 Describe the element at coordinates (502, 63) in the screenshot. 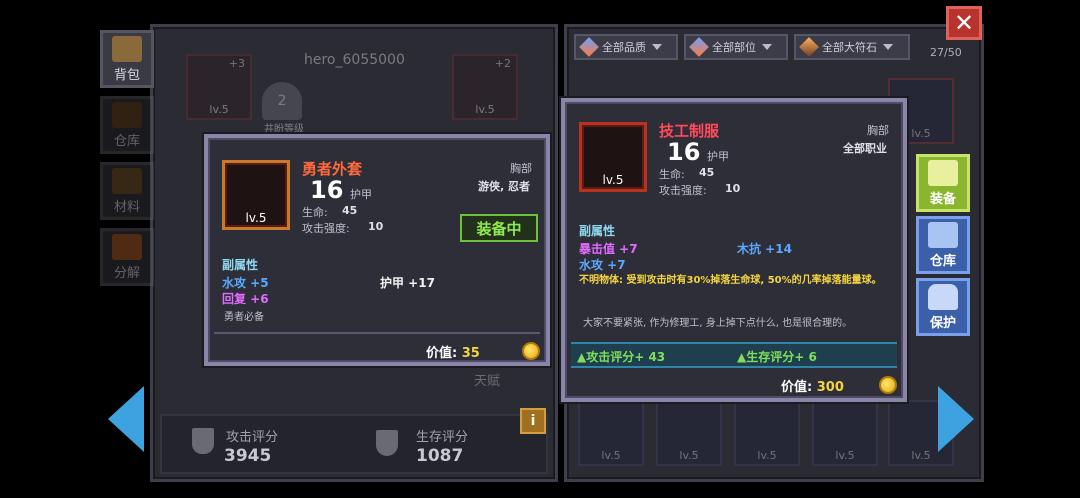

I see `slot-plus: +2` at that location.